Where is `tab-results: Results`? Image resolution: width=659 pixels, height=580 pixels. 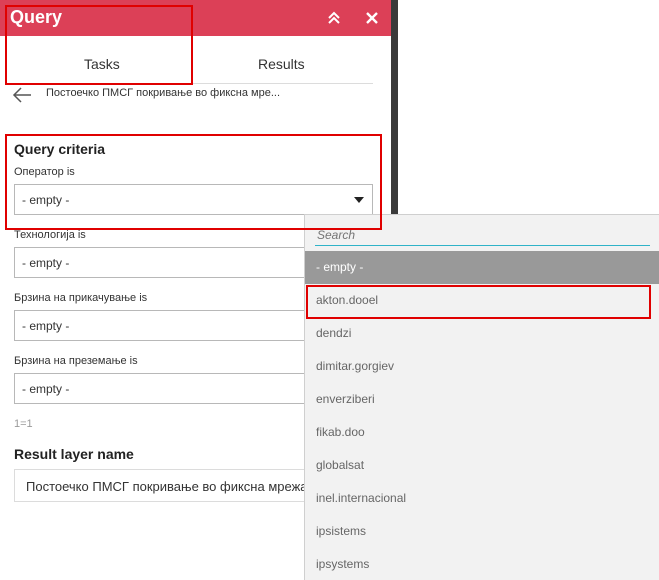 tab-results: Results is located at coordinates (281, 64).